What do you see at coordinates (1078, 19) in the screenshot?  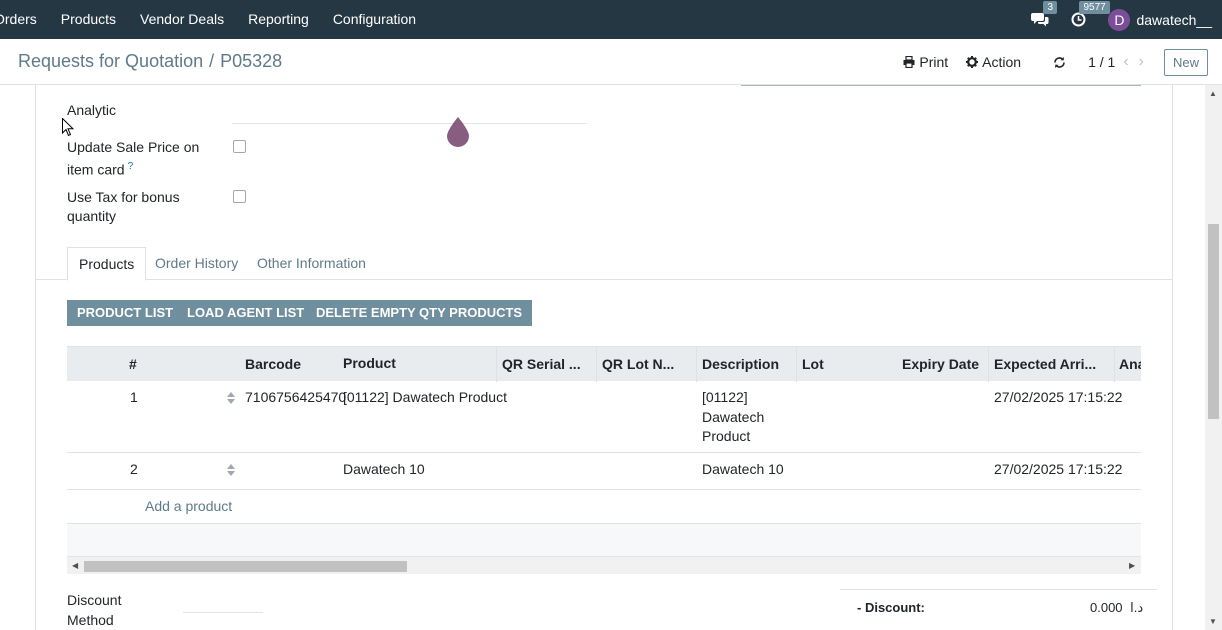 I see `clock-icon` at bounding box center [1078, 19].